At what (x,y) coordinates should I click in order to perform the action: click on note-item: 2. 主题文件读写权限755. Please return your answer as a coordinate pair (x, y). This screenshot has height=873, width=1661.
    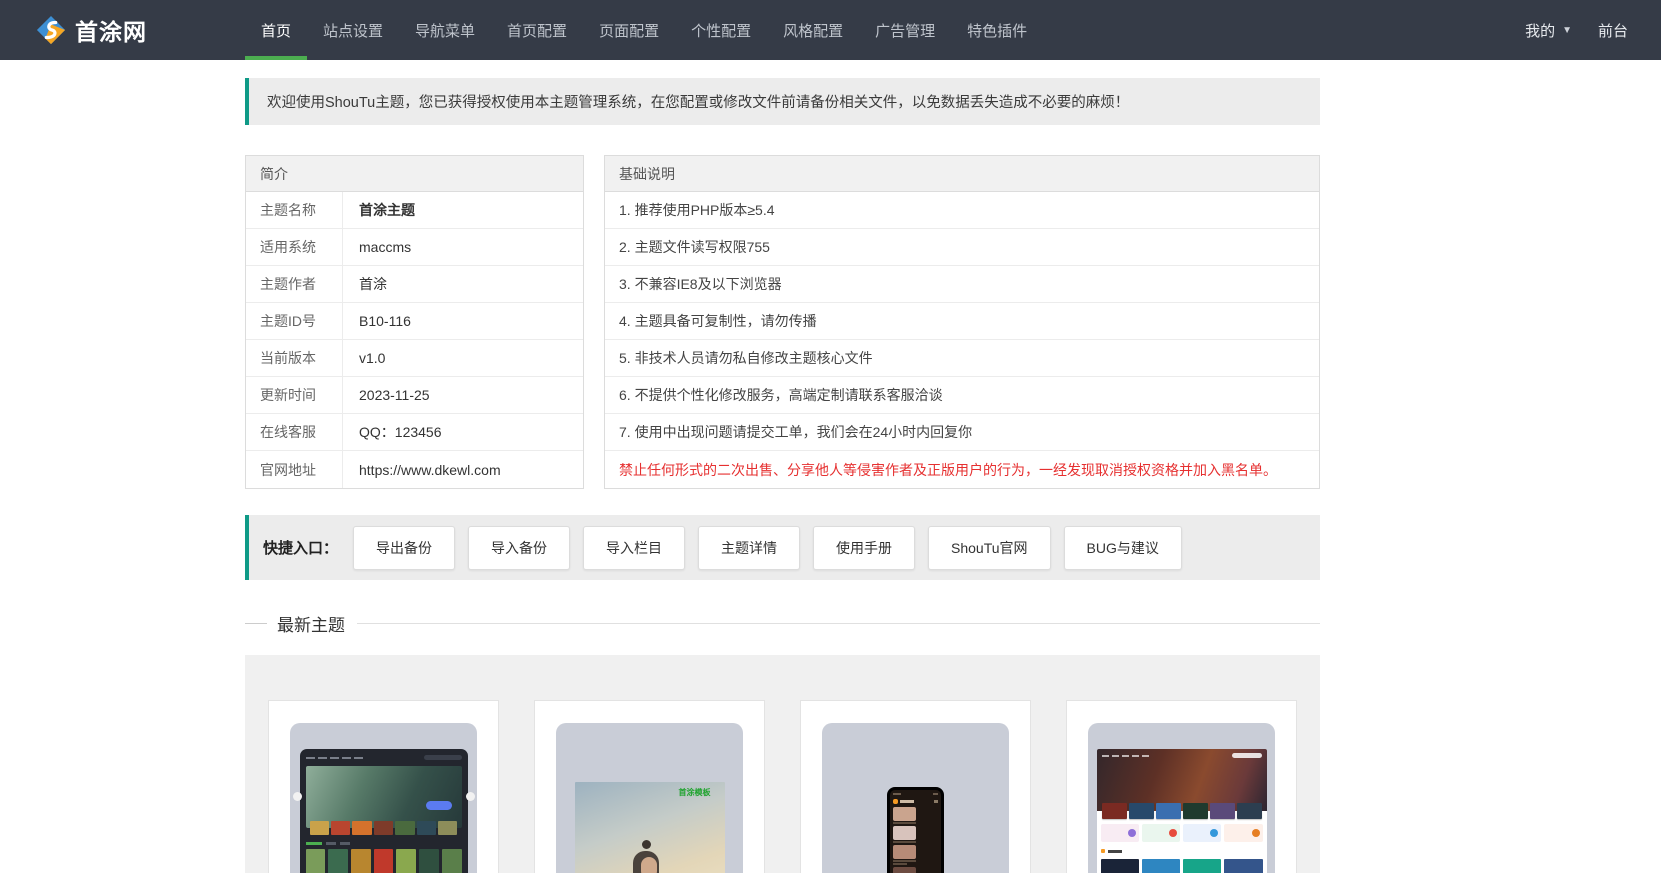
    Looking at the image, I should click on (962, 247).